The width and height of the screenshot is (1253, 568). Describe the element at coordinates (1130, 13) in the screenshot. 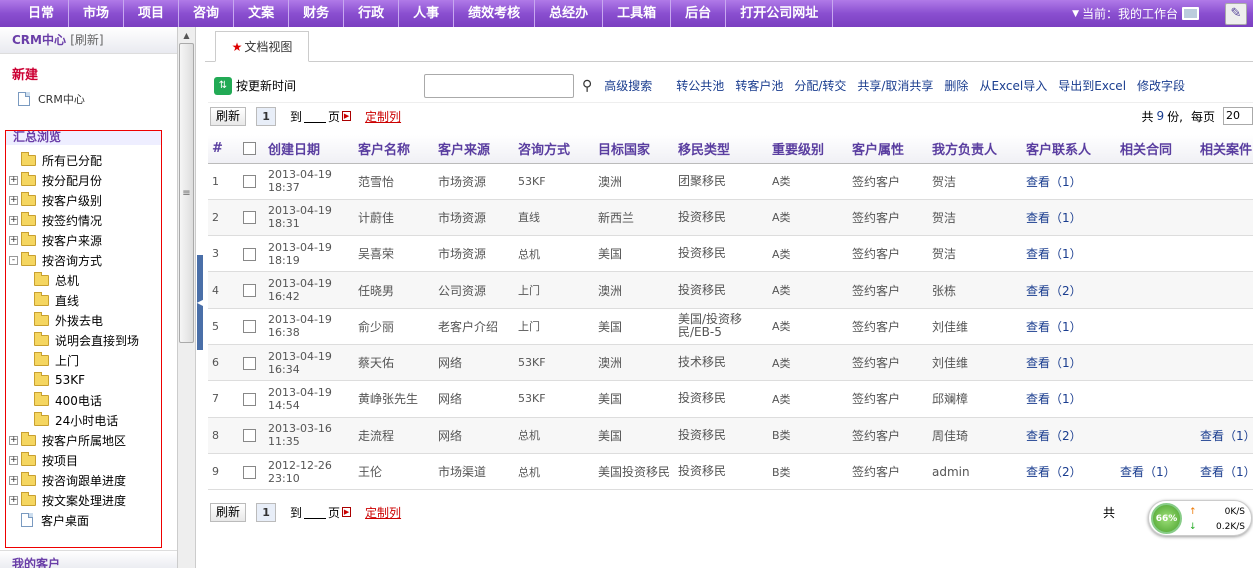

I see `current-workspace: 当前：我的工作台` at that location.